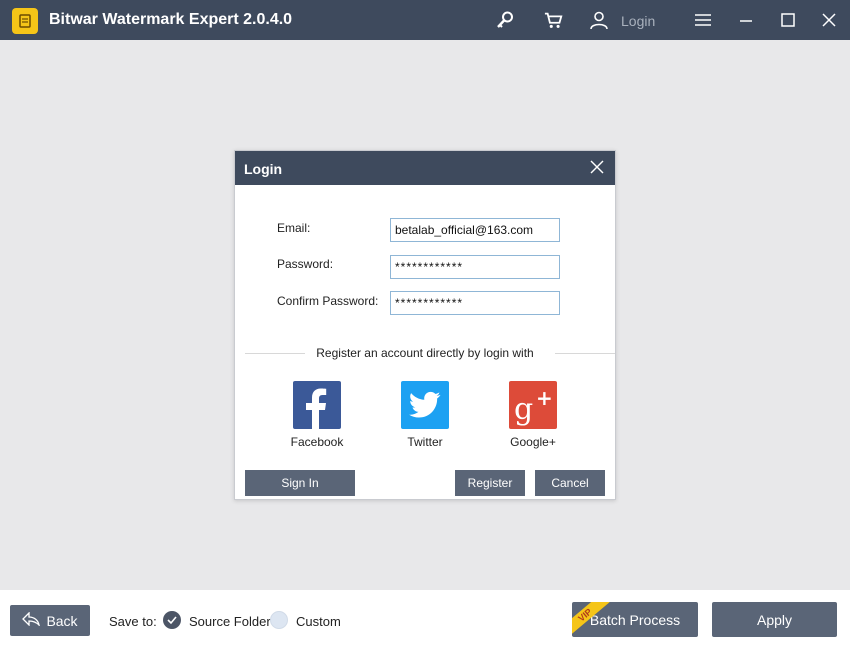  What do you see at coordinates (475, 230) in the screenshot?
I see `email-field` at bounding box center [475, 230].